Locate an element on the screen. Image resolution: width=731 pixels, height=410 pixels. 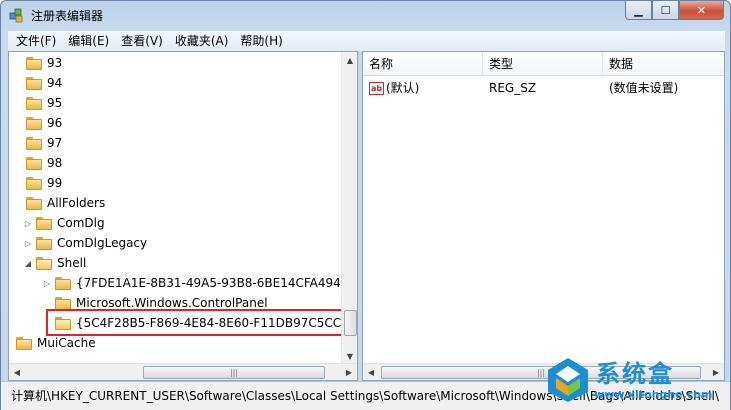
string-value-icon: ab is located at coordinates (376, 88).